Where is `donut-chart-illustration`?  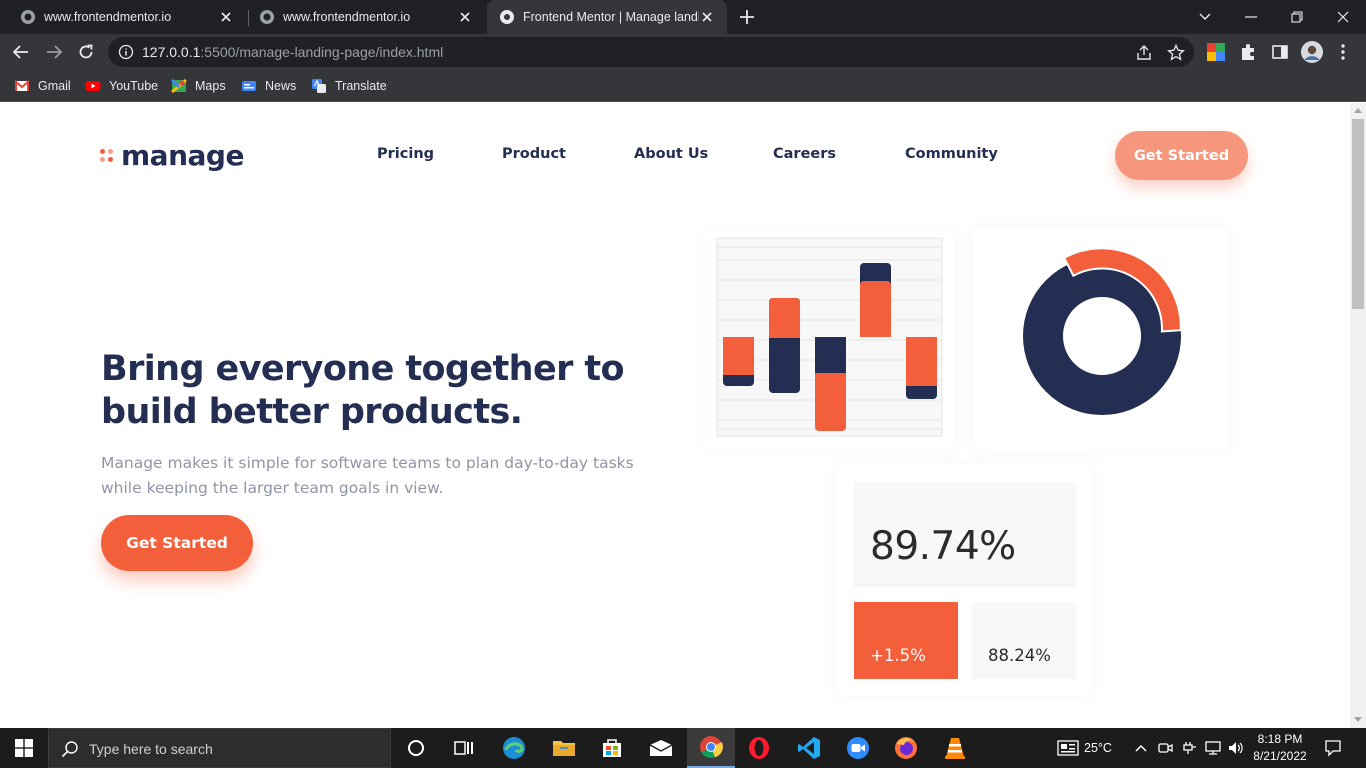 donut-chart-illustration is located at coordinates (1102, 331).